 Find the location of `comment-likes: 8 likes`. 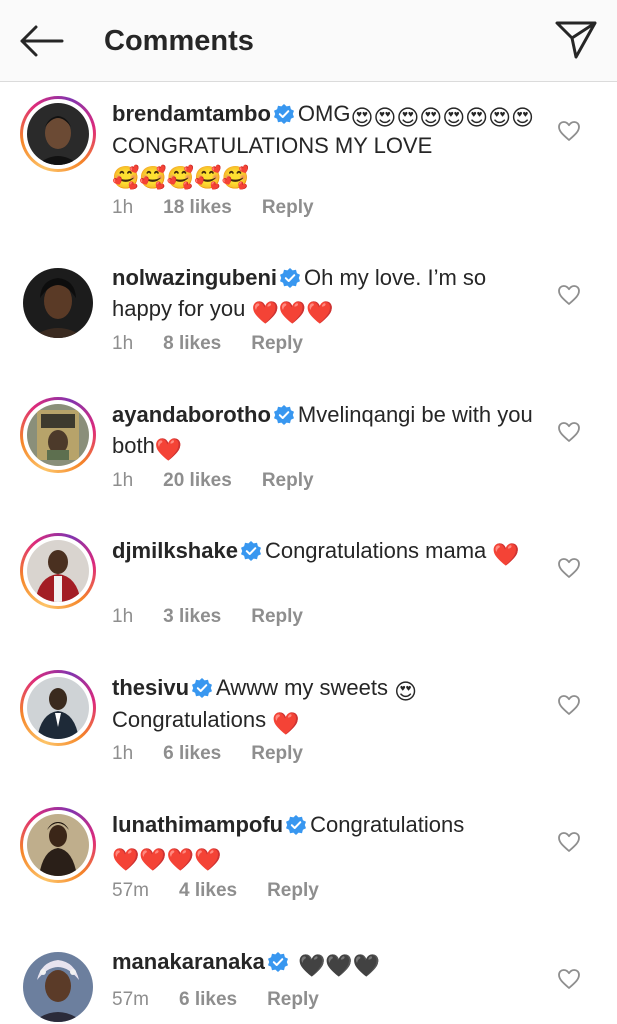

comment-likes: 8 likes is located at coordinates (192, 343).